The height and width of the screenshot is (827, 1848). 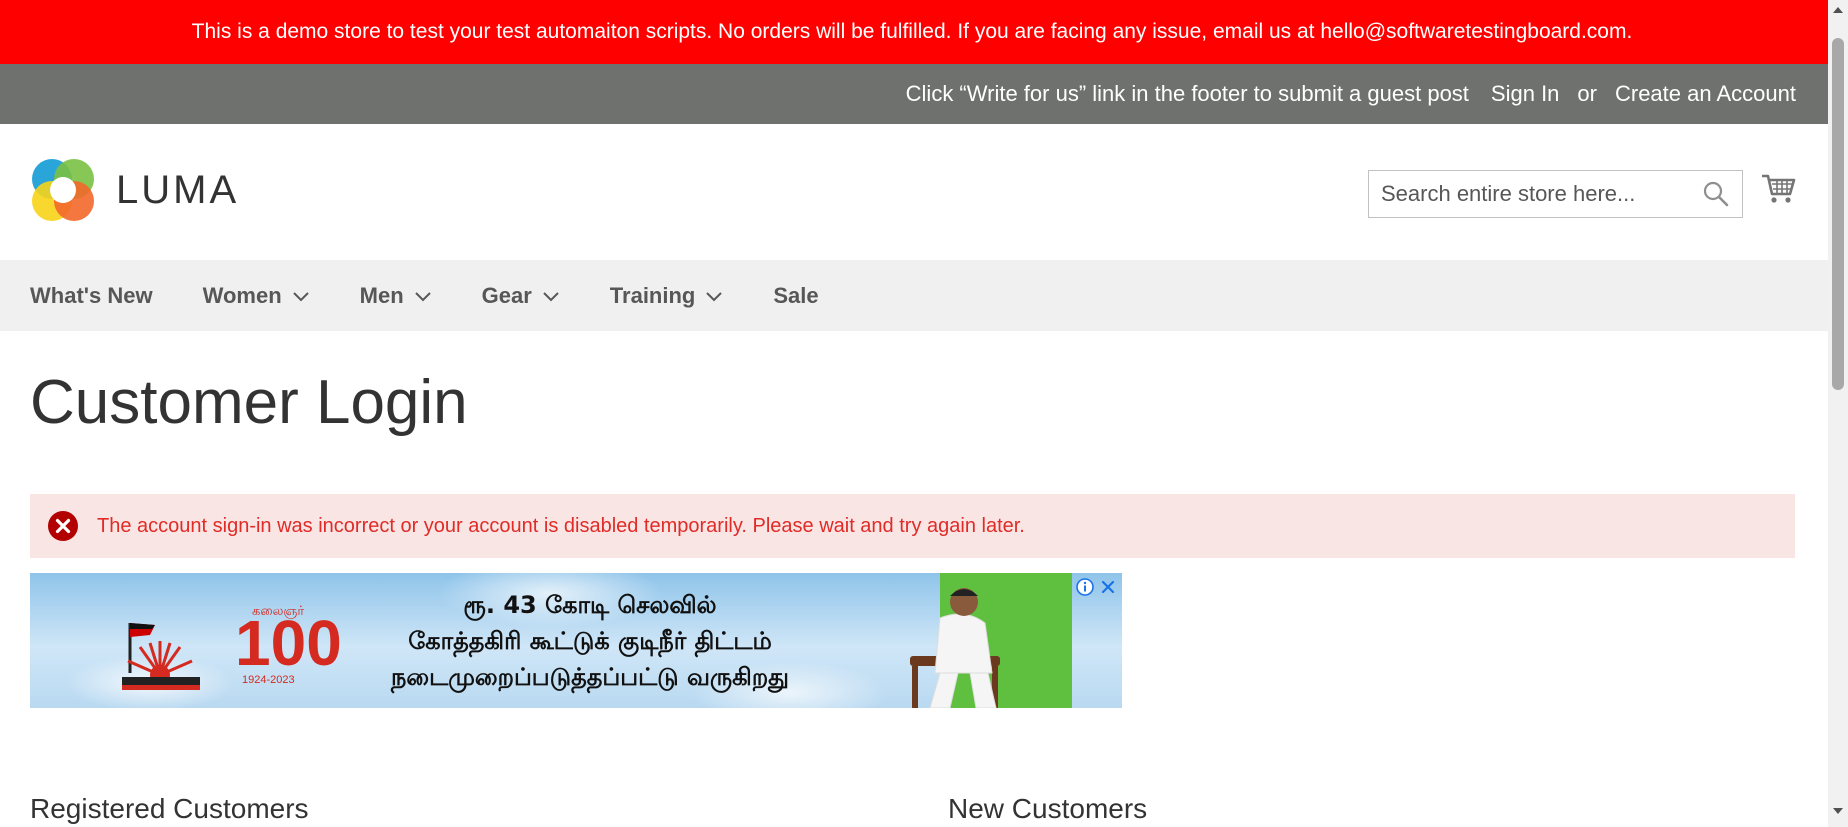 I want to click on ad-hundred-logo: 100, so click(x=288, y=643).